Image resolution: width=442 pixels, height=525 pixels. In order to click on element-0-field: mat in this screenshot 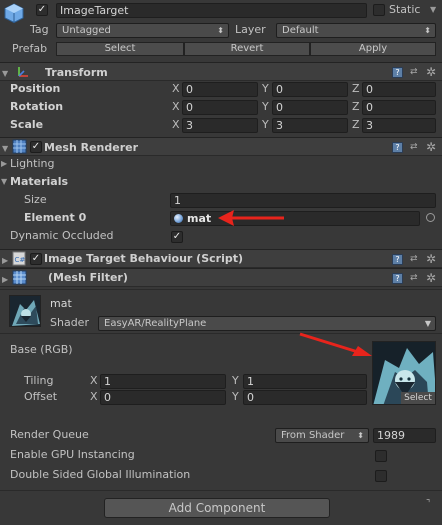, I will do `click(295, 218)`.